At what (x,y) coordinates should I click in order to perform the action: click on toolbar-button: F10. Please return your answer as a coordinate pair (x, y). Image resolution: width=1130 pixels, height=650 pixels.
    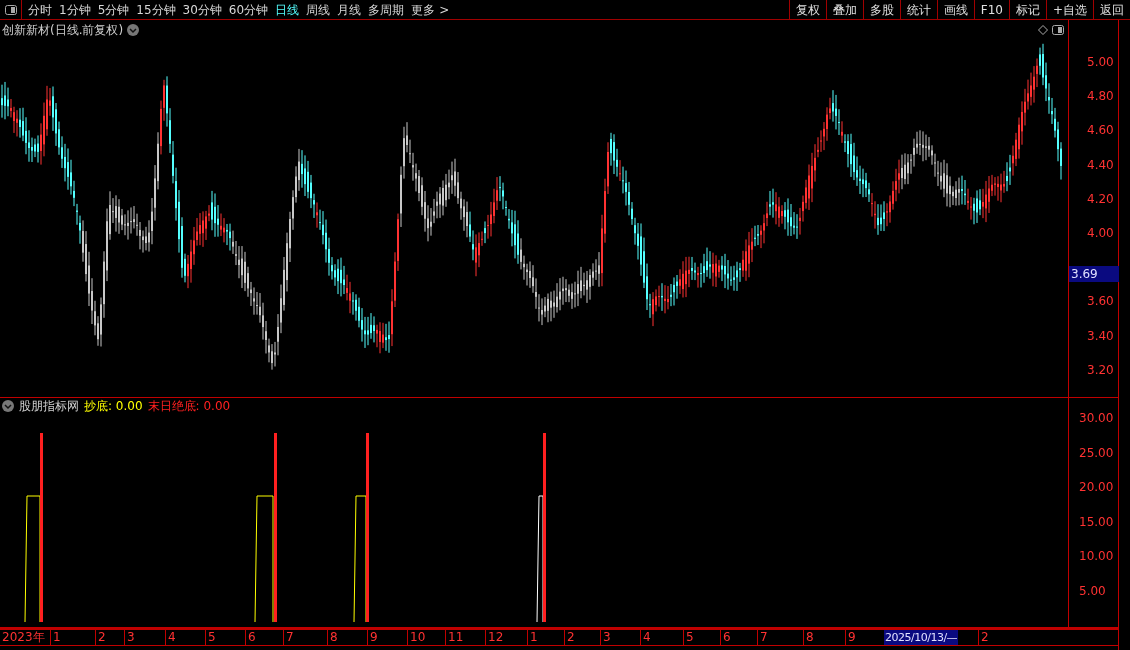
    Looking at the image, I should click on (991, 9).